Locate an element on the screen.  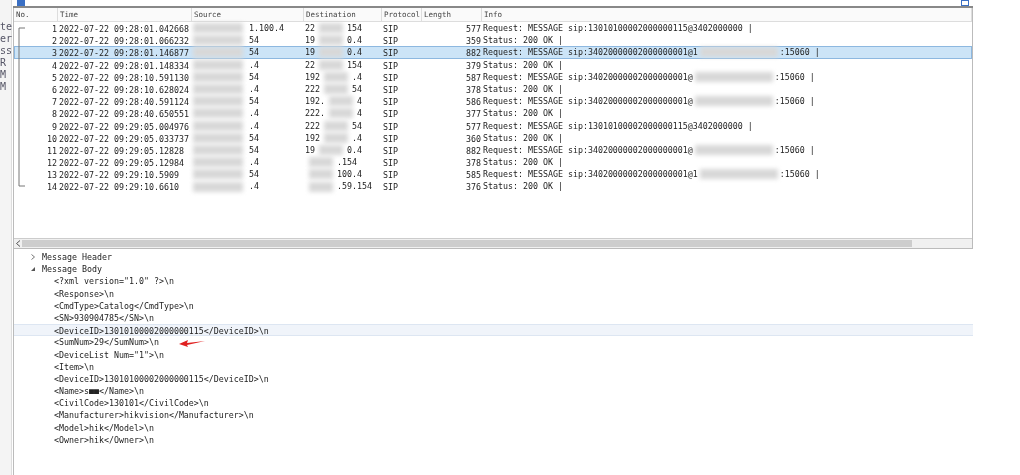
table-cell: 19 is located at coordinates (310, 150).